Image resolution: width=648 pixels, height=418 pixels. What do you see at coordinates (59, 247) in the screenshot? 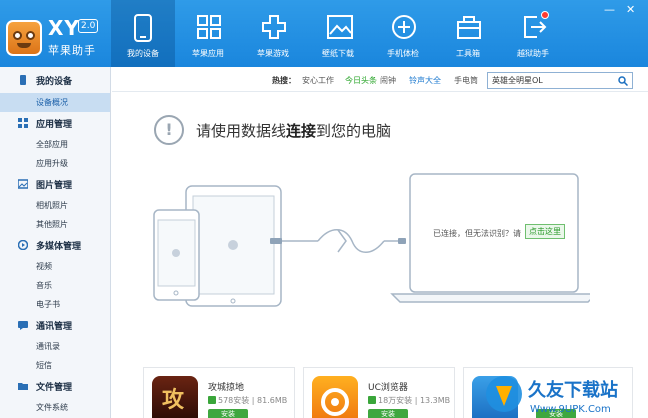
I see `section-title: 多媒体管理` at bounding box center [59, 247].